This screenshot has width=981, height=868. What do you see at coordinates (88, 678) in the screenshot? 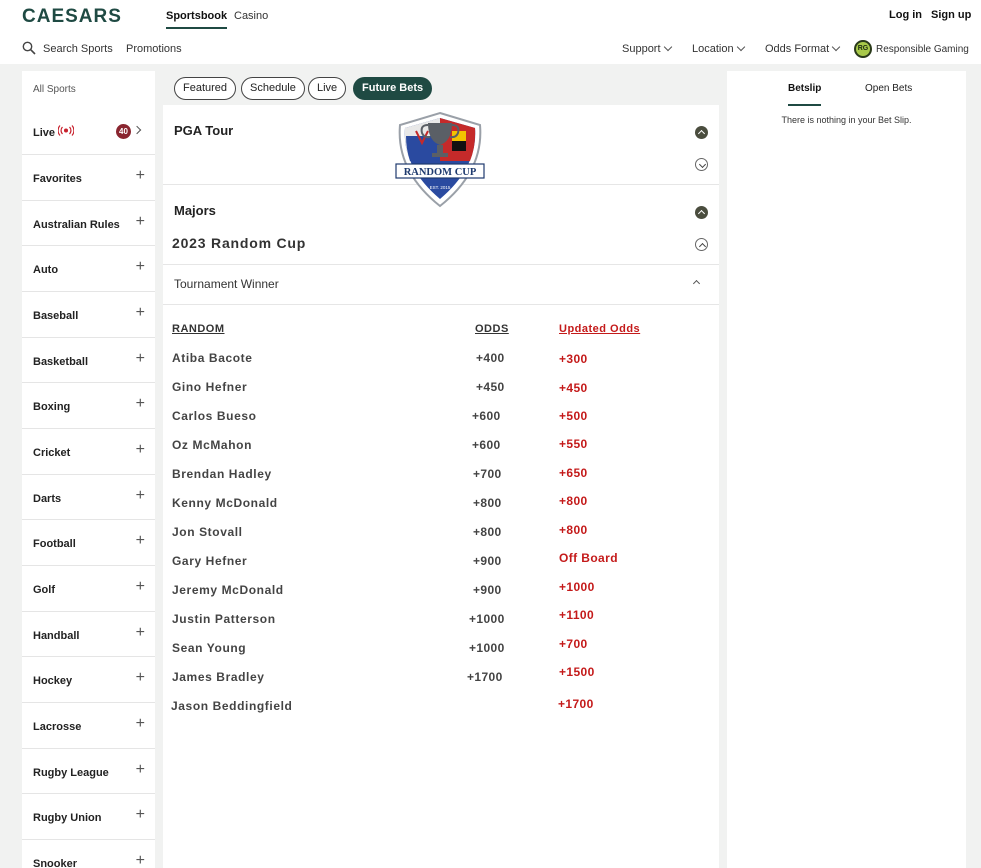
I see `sidebar-item-hockey: Hockey +` at bounding box center [88, 678].